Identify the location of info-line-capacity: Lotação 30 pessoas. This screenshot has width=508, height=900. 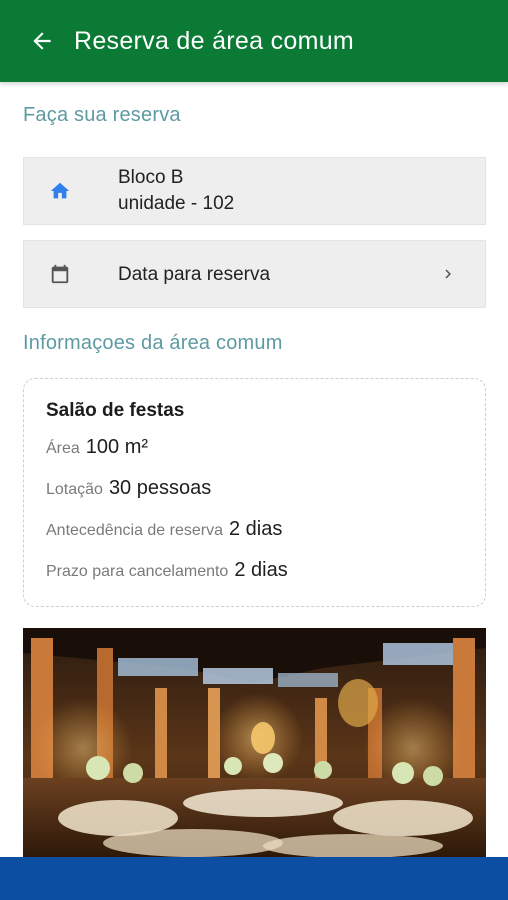
(265, 497).